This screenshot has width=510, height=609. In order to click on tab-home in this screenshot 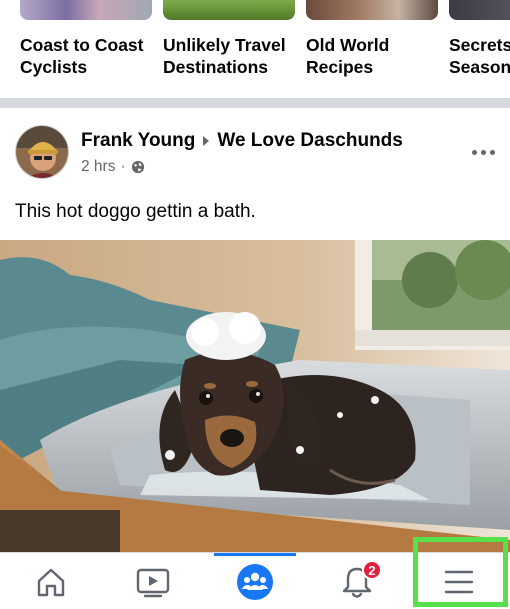, I will do `click(51, 581)`.